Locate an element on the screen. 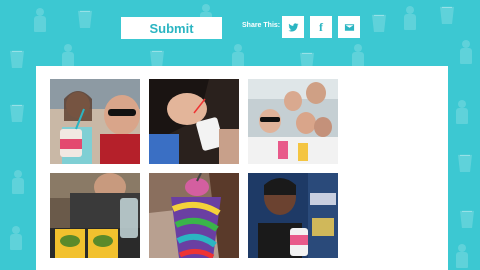  twitter-icon is located at coordinates (293, 27).